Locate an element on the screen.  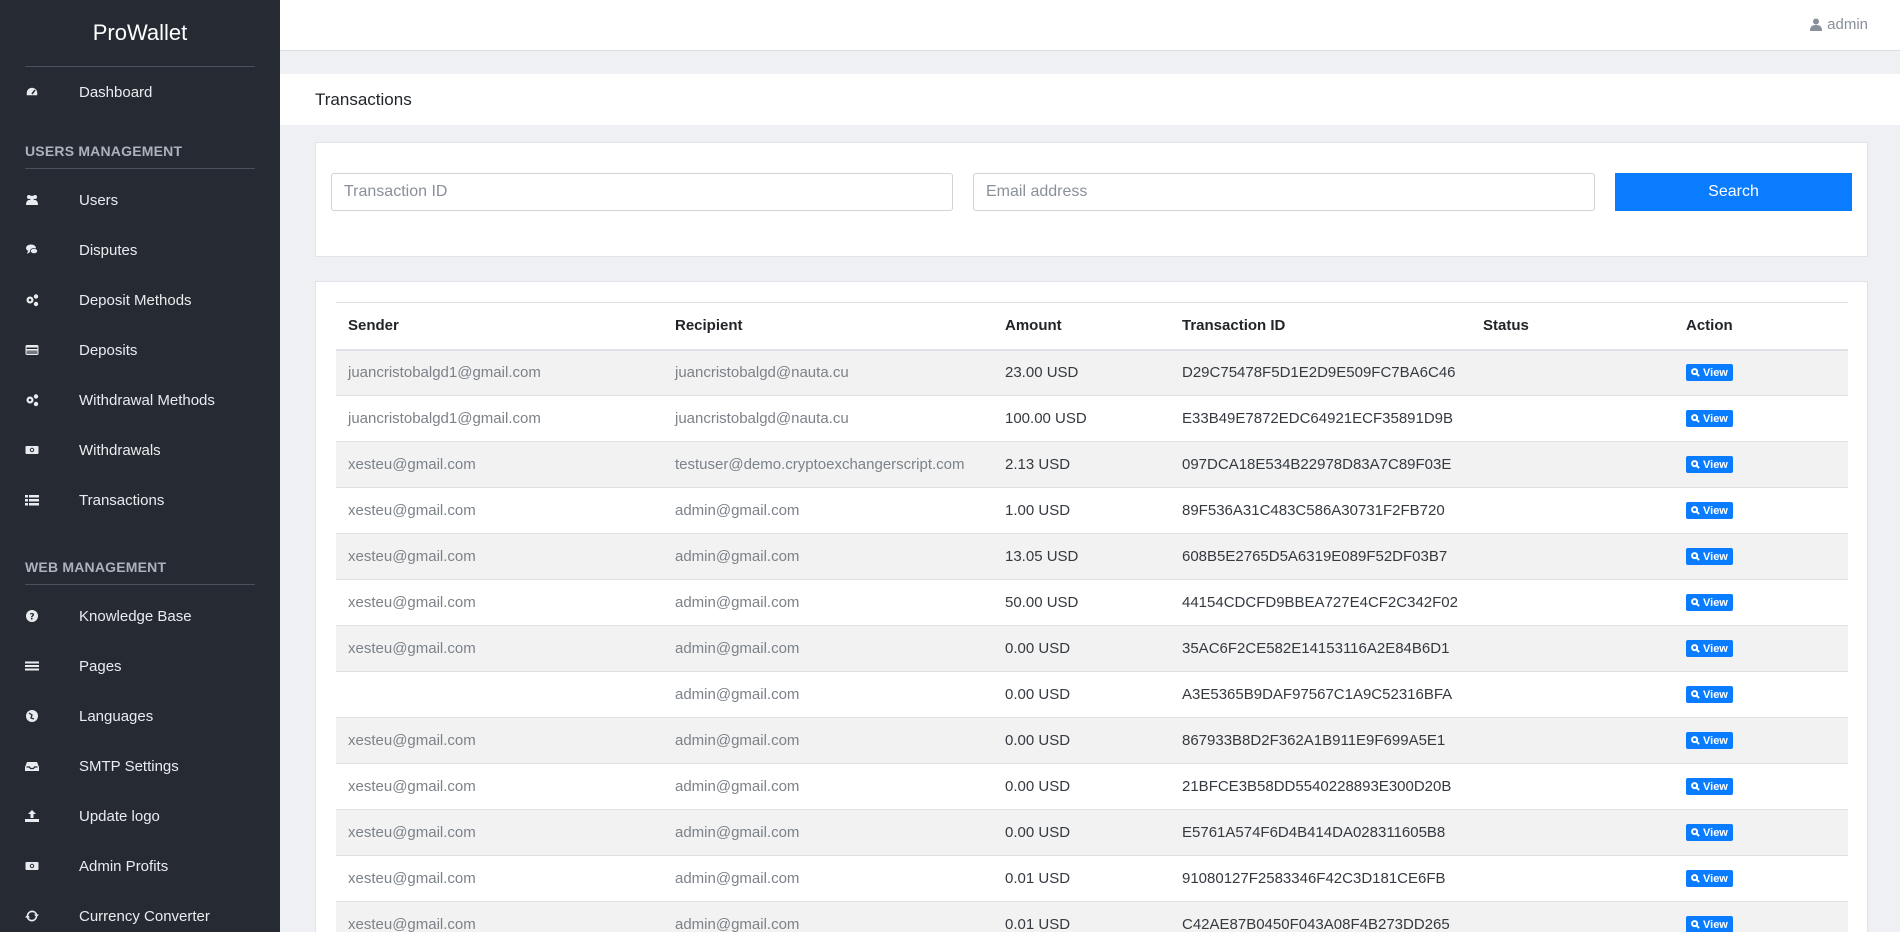
sidebar-item-pages: Pages is located at coordinates (140, 666).